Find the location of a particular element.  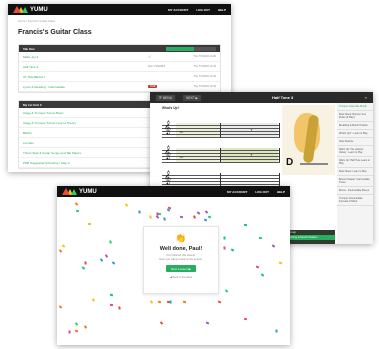

lesson-title: Clegg & Trumpet Tunnel Basic is located at coordinates (43, 113).